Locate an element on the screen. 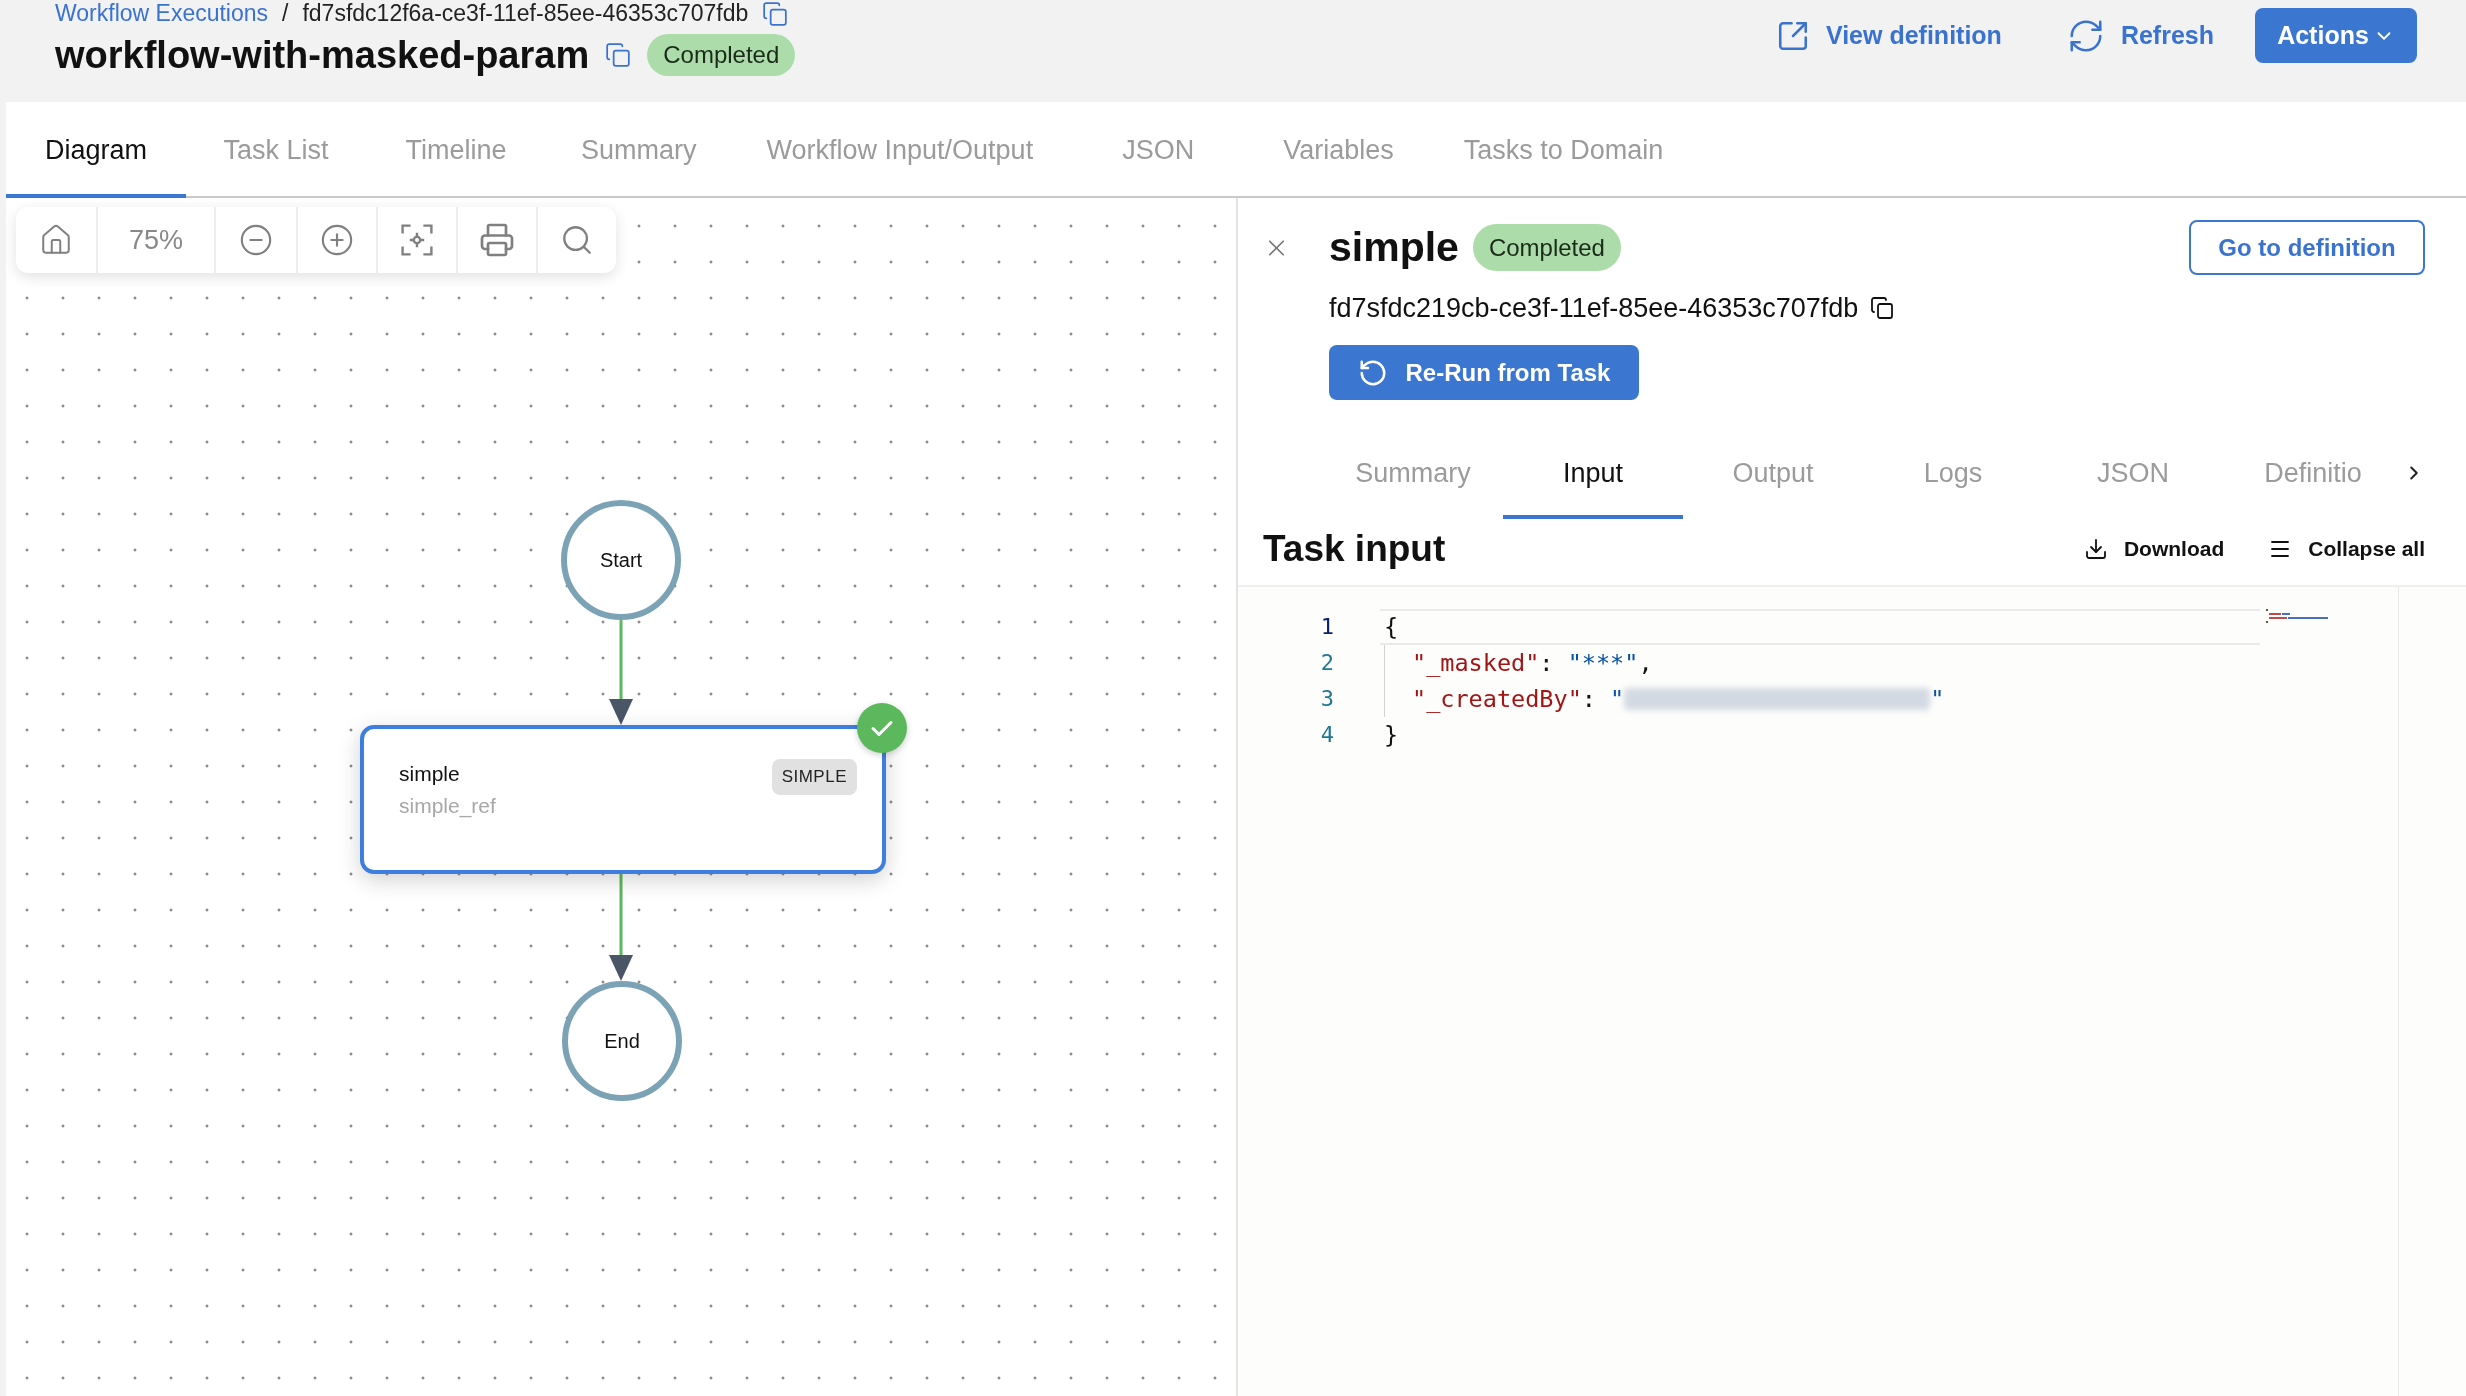 This screenshot has width=2466, height=1396. line-number: 3 is located at coordinates (1326, 699).